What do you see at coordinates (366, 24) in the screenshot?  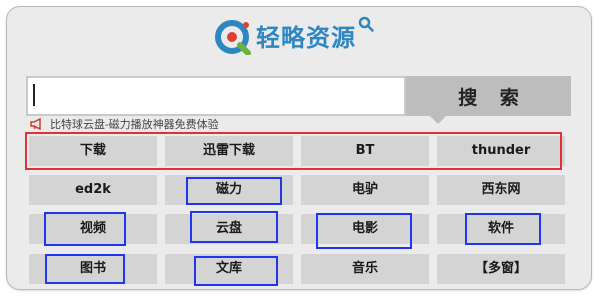 I see `magnifier-icon` at bounding box center [366, 24].